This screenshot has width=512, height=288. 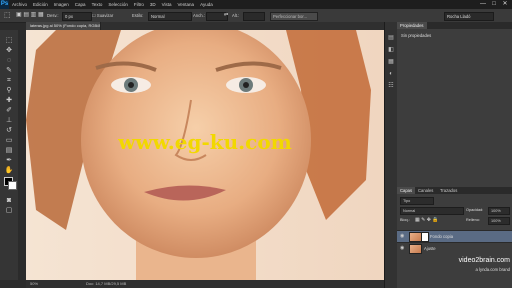 I want to click on style-select: Normal, so click(x=170, y=16).